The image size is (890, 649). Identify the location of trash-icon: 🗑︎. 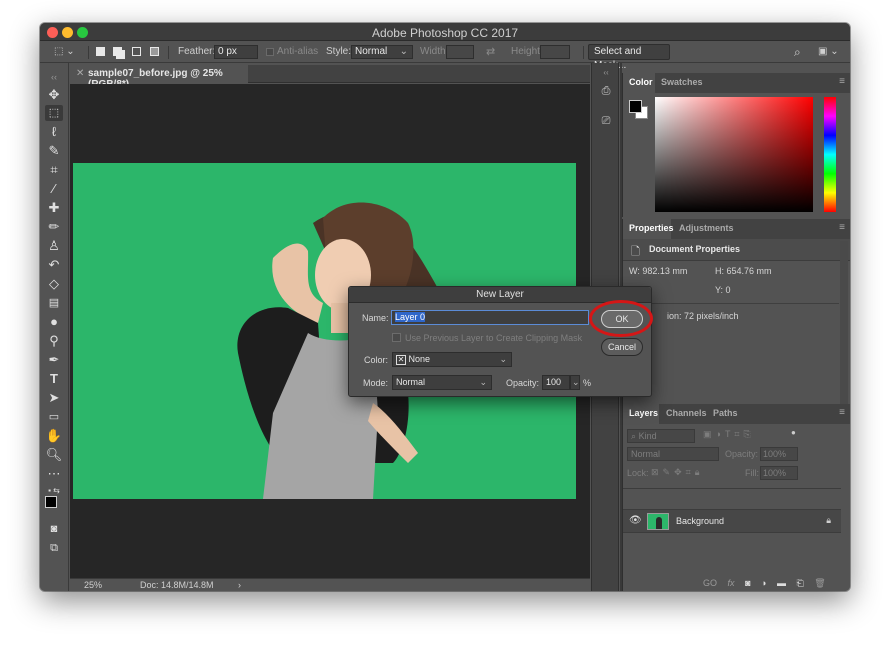
(819, 583).